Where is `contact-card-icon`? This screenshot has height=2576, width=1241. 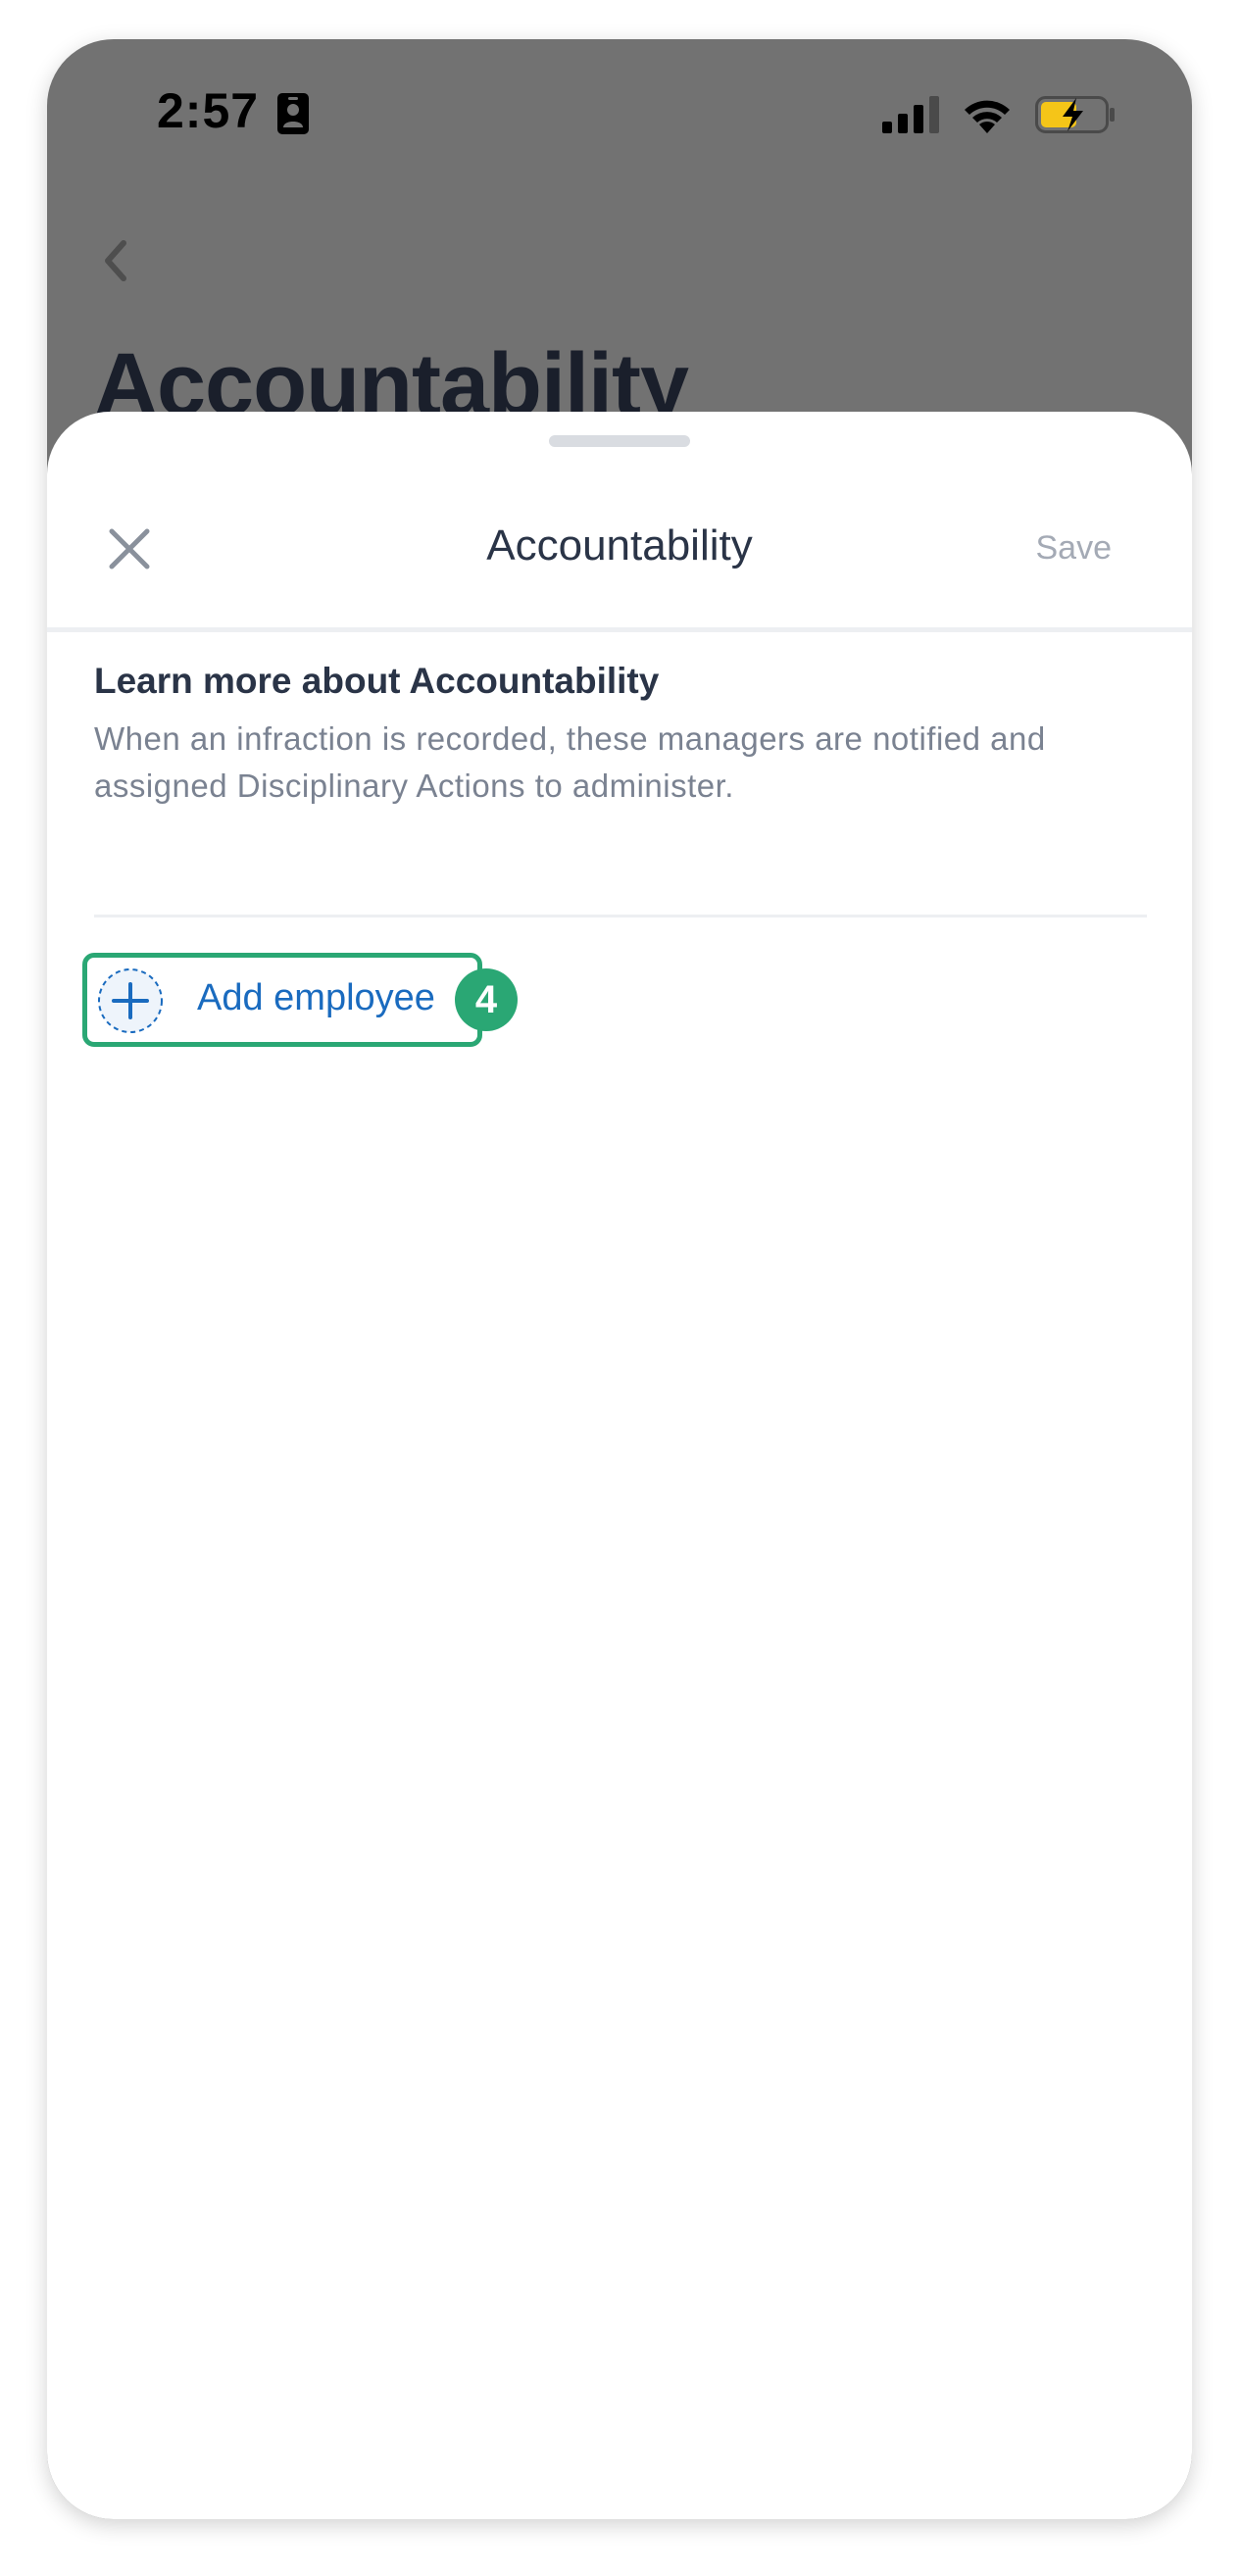
contact-card-icon is located at coordinates (293, 113).